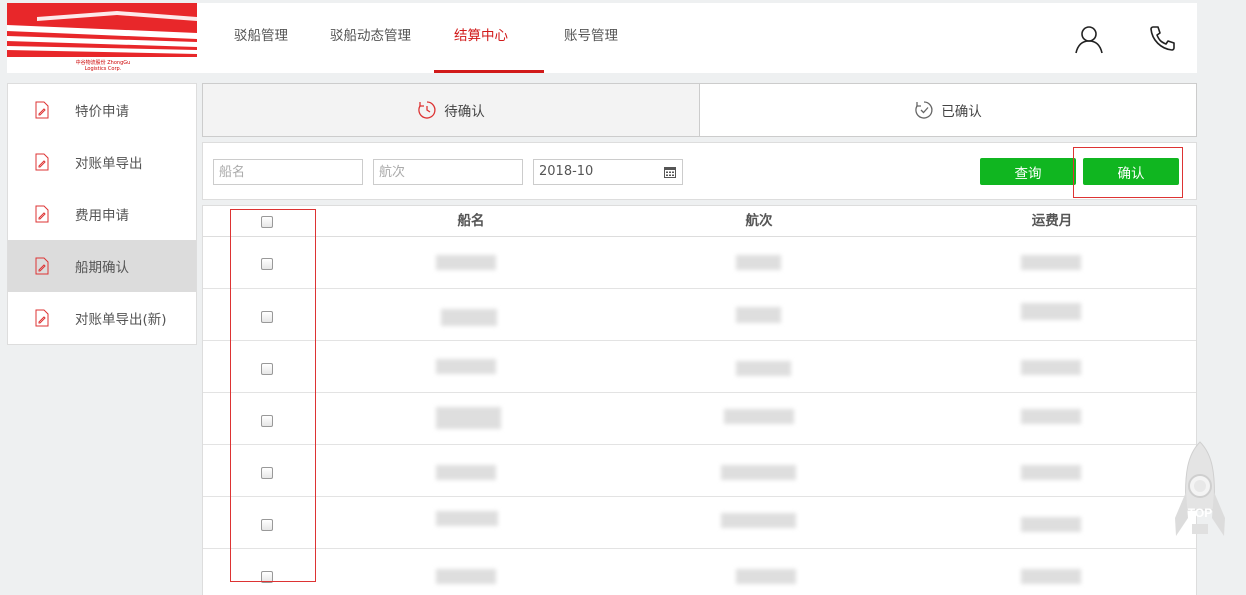  I want to click on select-all-checkbox, so click(267, 222).